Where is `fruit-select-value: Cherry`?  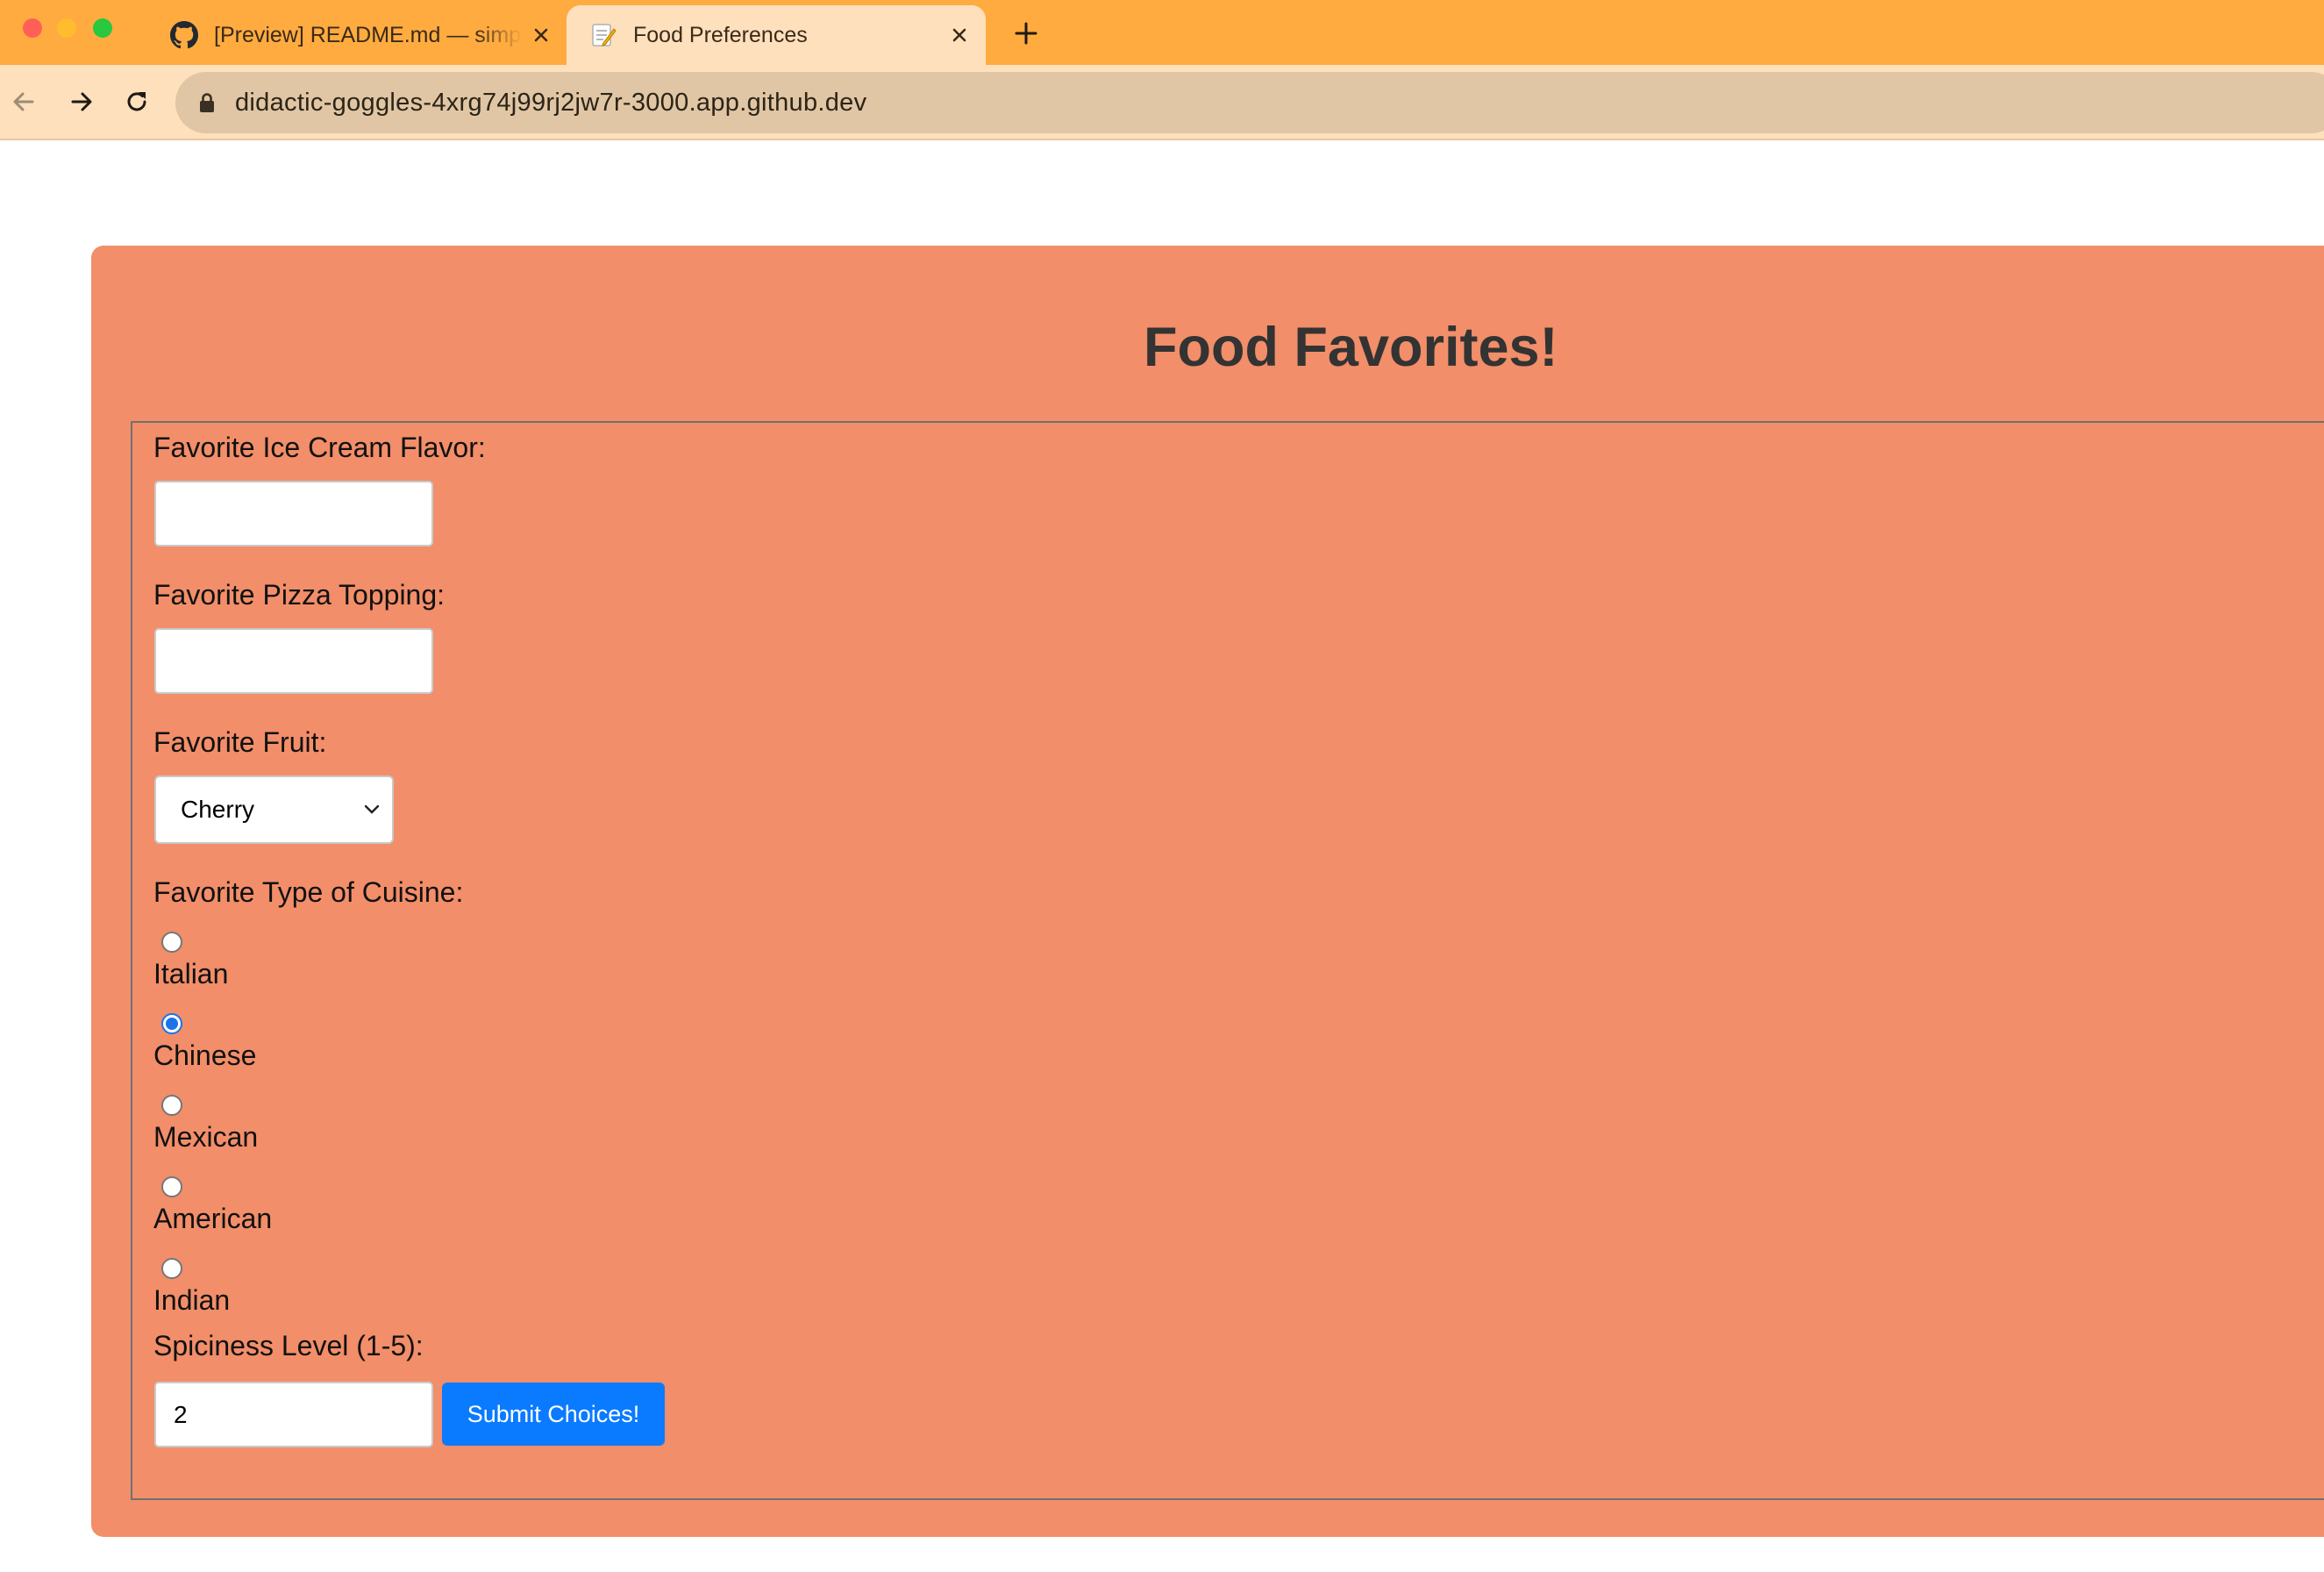 fruit-select-value: Cherry is located at coordinates (218, 809).